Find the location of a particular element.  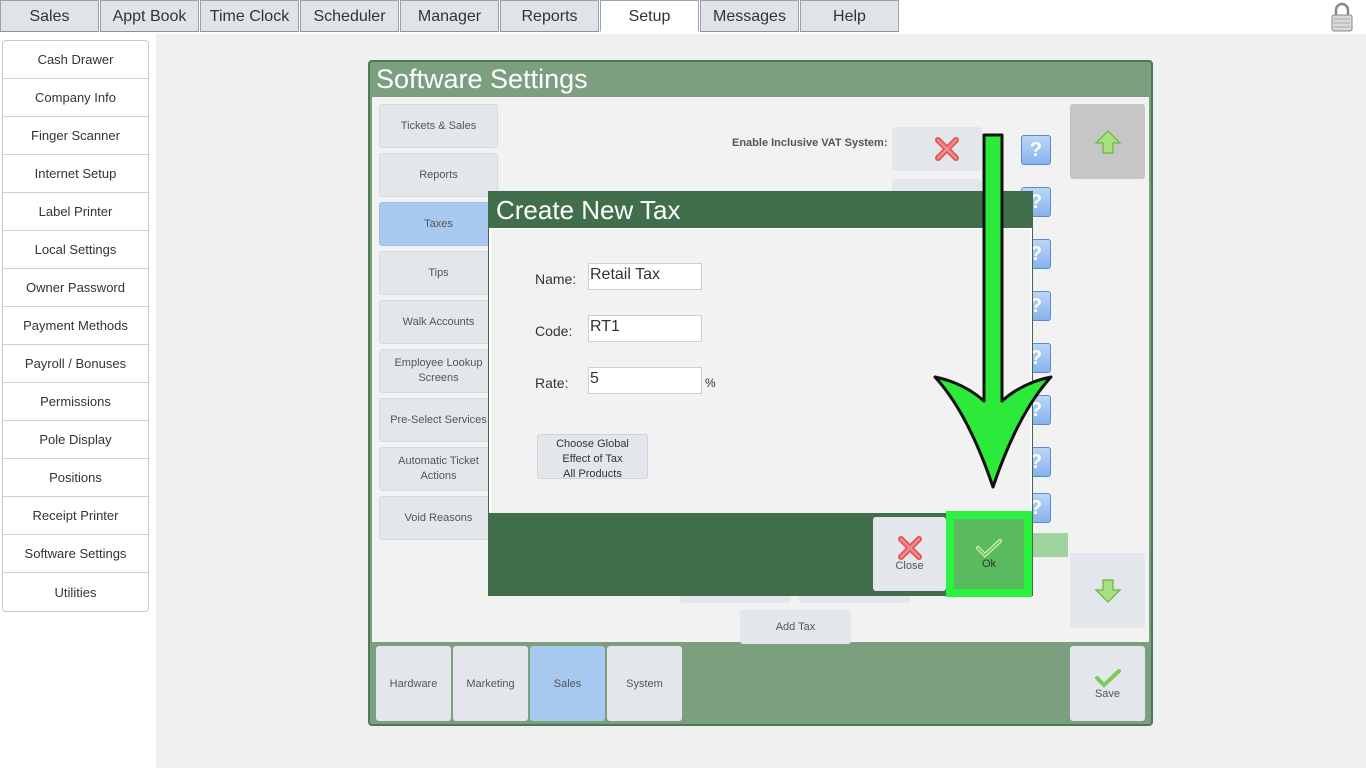

category-automatic-ticket-actions: Automatic Ticket Actions is located at coordinates (438, 469).